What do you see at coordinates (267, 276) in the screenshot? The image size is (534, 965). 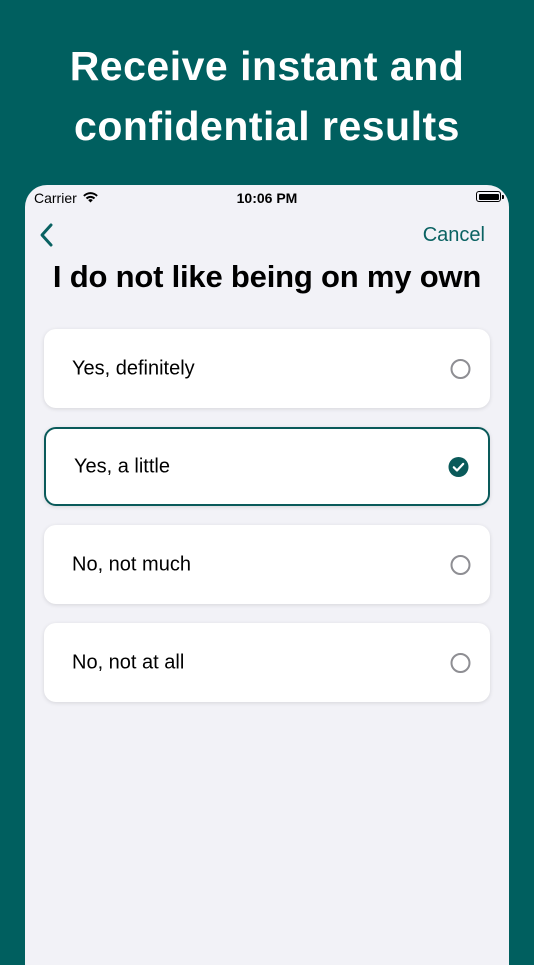 I see `question-title: I do not like being on my own` at bounding box center [267, 276].